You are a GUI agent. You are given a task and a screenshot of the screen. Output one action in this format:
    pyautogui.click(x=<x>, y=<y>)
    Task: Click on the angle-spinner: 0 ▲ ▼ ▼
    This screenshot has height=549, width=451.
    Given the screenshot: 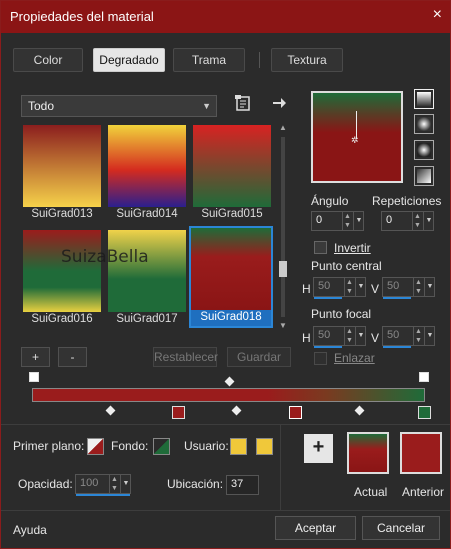 What is the action you would take?
    pyautogui.click(x=337, y=221)
    